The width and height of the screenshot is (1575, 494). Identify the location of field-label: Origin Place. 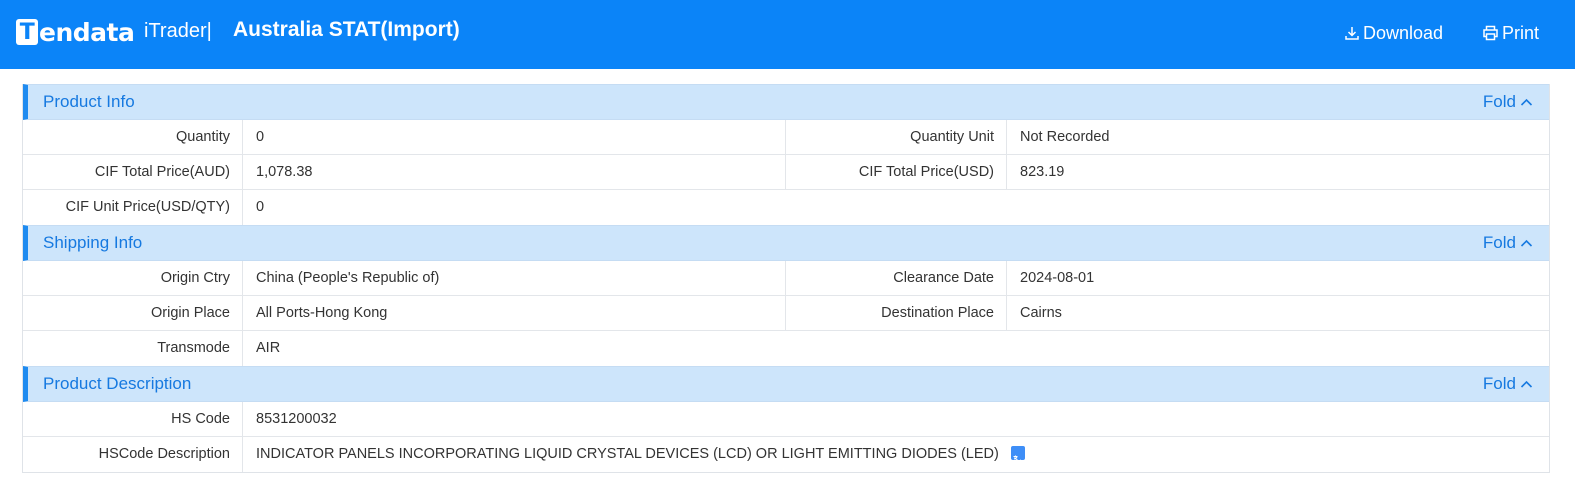
(133, 313).